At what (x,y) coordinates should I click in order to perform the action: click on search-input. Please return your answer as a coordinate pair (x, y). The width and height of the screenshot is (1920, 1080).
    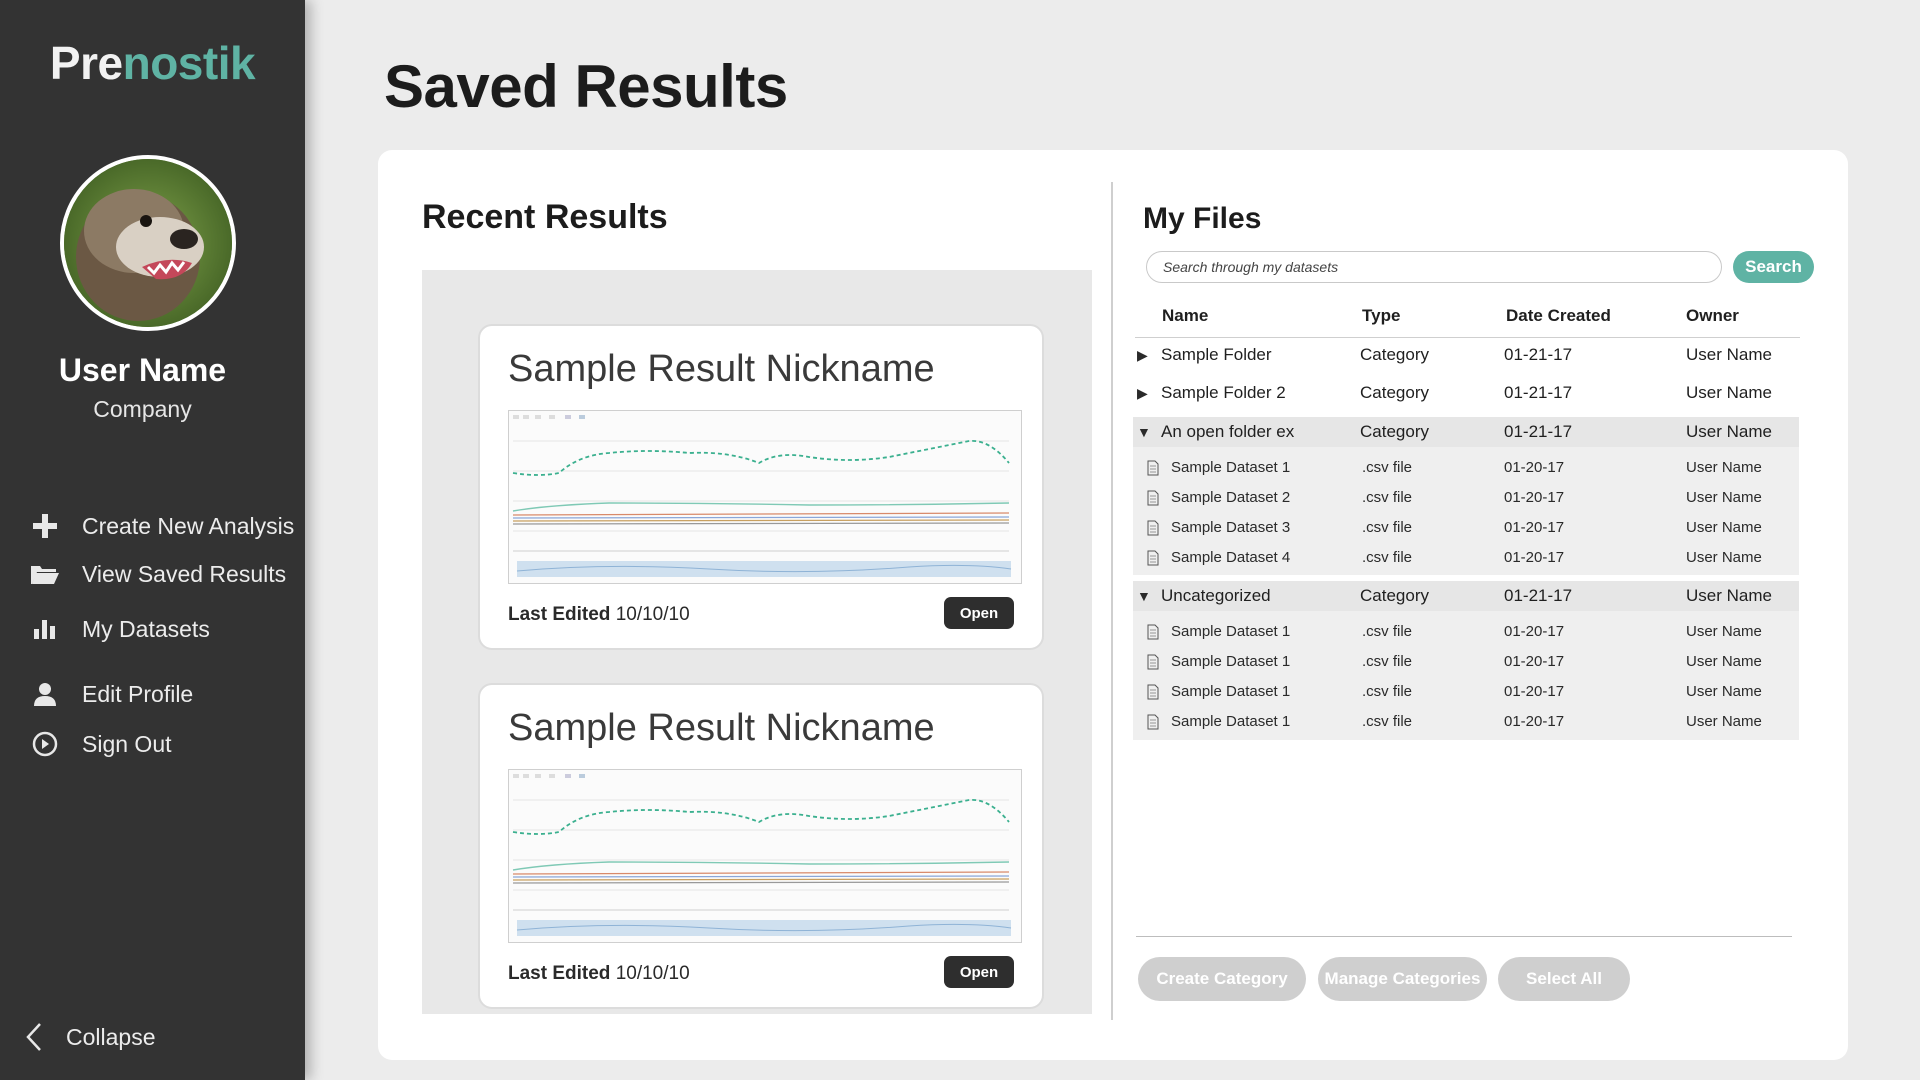
    Looking at the image, I should click on (1434, 267).